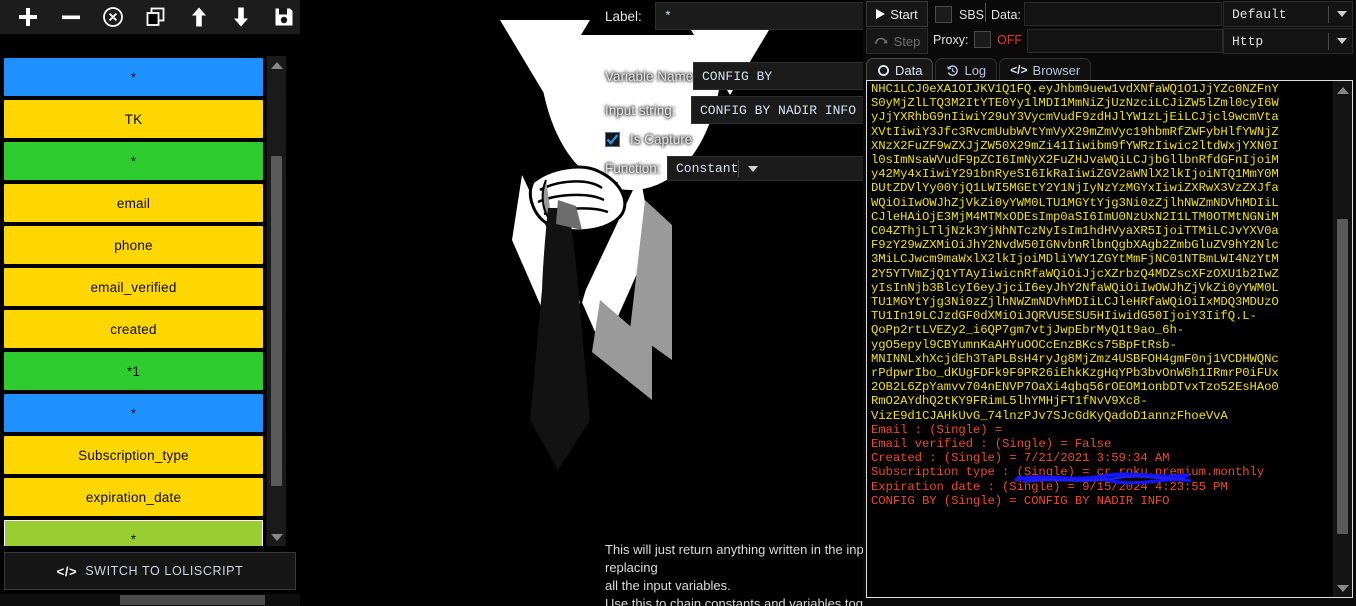 The image size is (1356, 606). What do you see at coordinates (897, 14) in the screenshot?
I see `start-button: Start` at bounding box center [897, 14].